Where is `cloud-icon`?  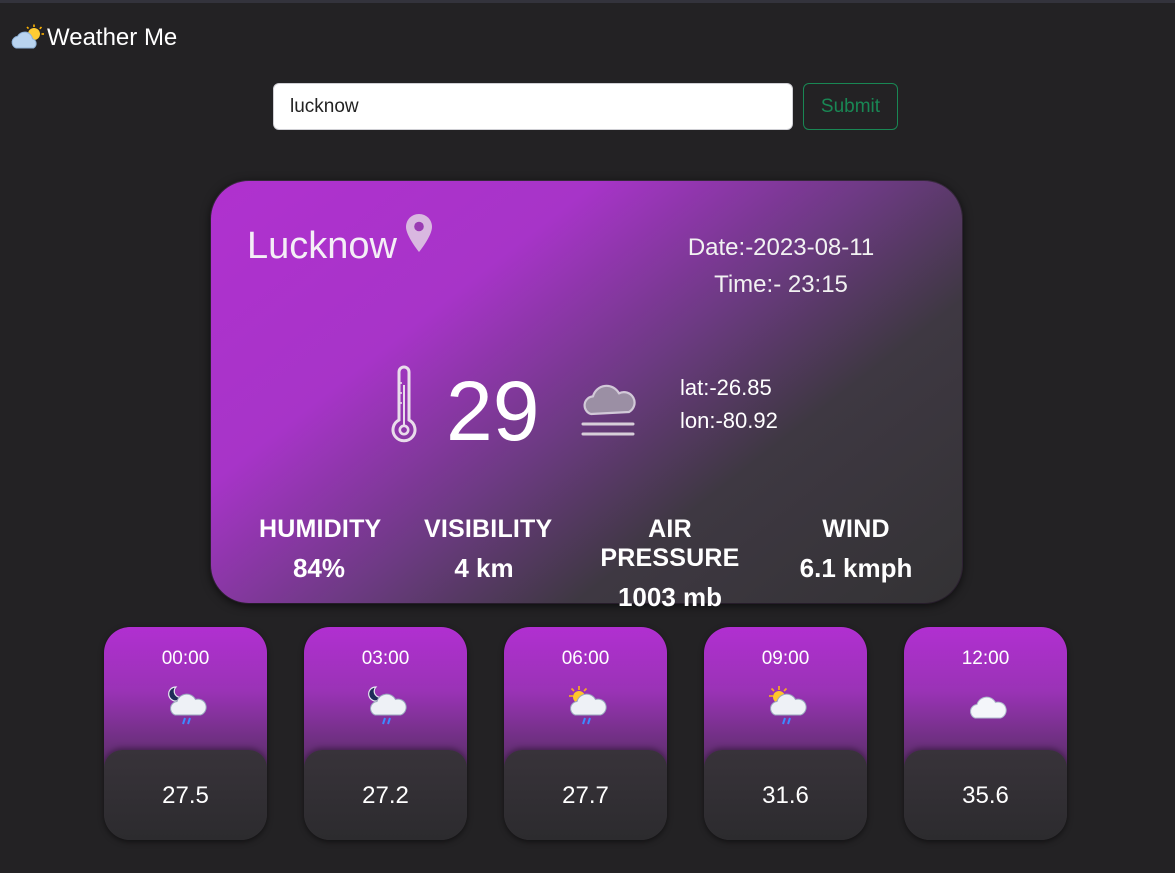 cloud-icon is located at coordinates (987, 708).